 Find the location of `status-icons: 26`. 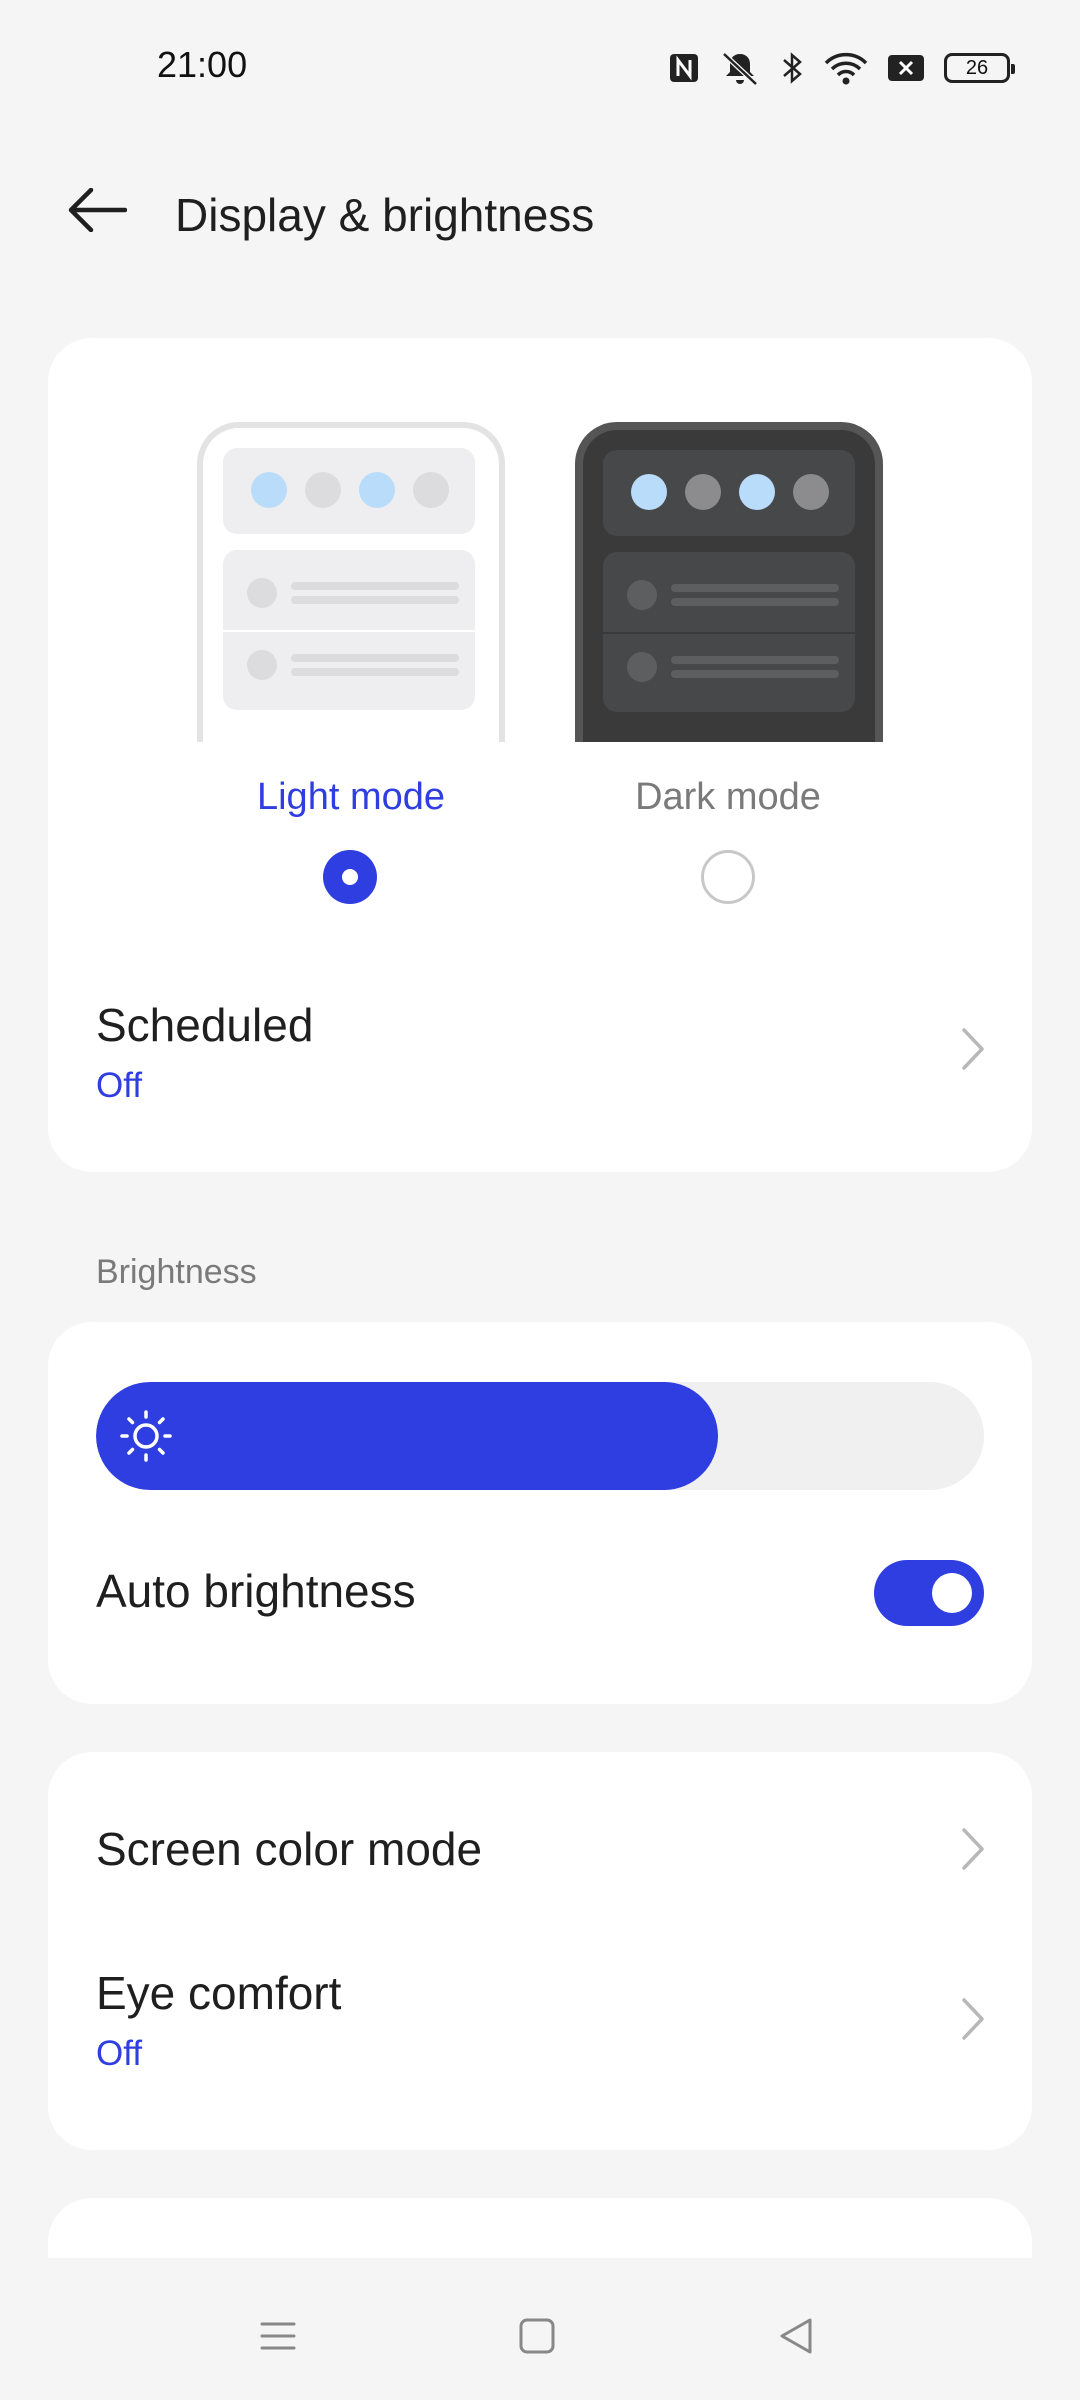

status-icons: 26 is located at coordinates (841, 68).